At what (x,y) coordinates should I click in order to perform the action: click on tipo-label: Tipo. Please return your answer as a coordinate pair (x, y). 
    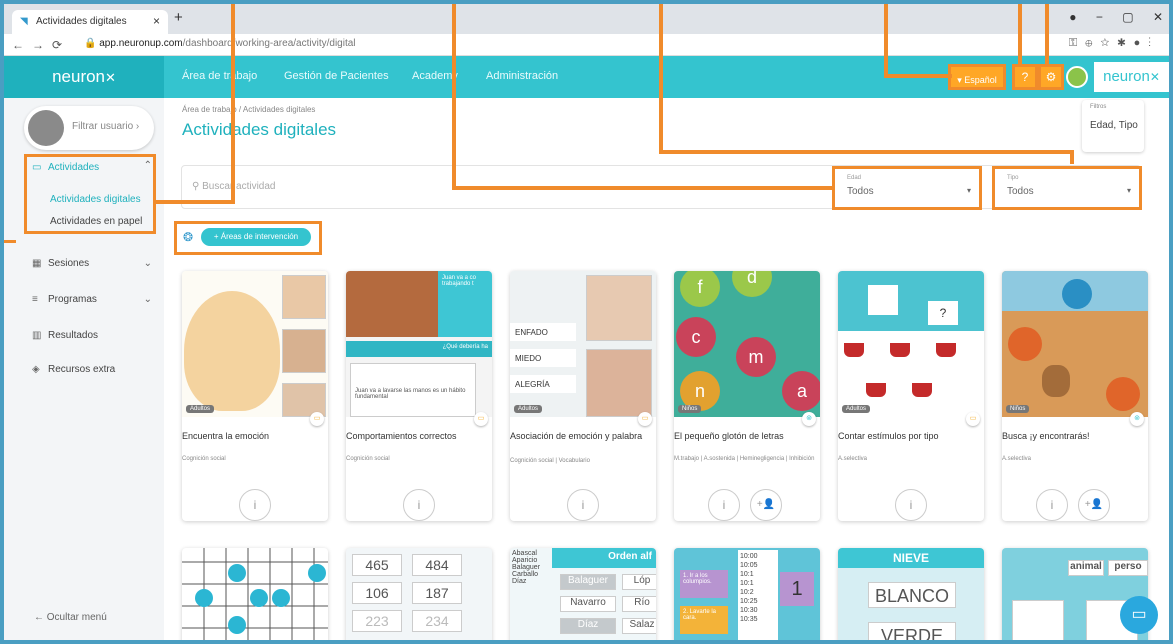
    Looking at the image, I should click on (1013, 178).